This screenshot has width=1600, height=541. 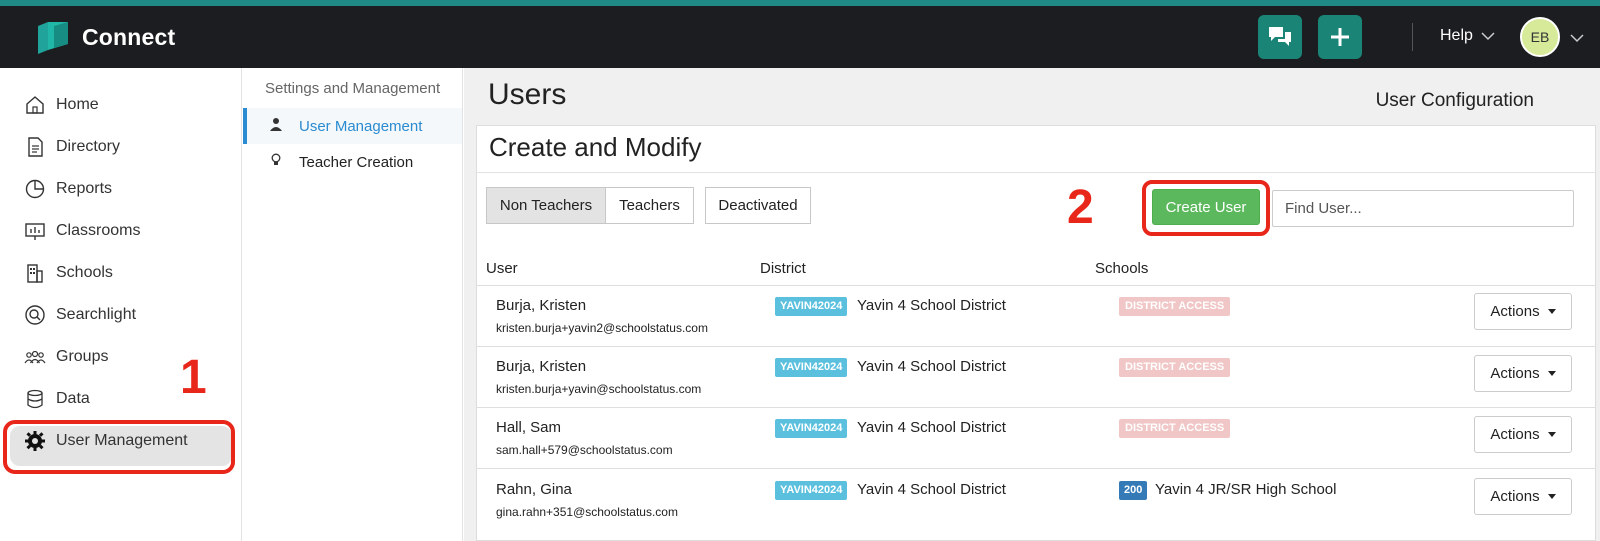 I want to click on panel-title: Create and Modify, so click(x=595, y=147).